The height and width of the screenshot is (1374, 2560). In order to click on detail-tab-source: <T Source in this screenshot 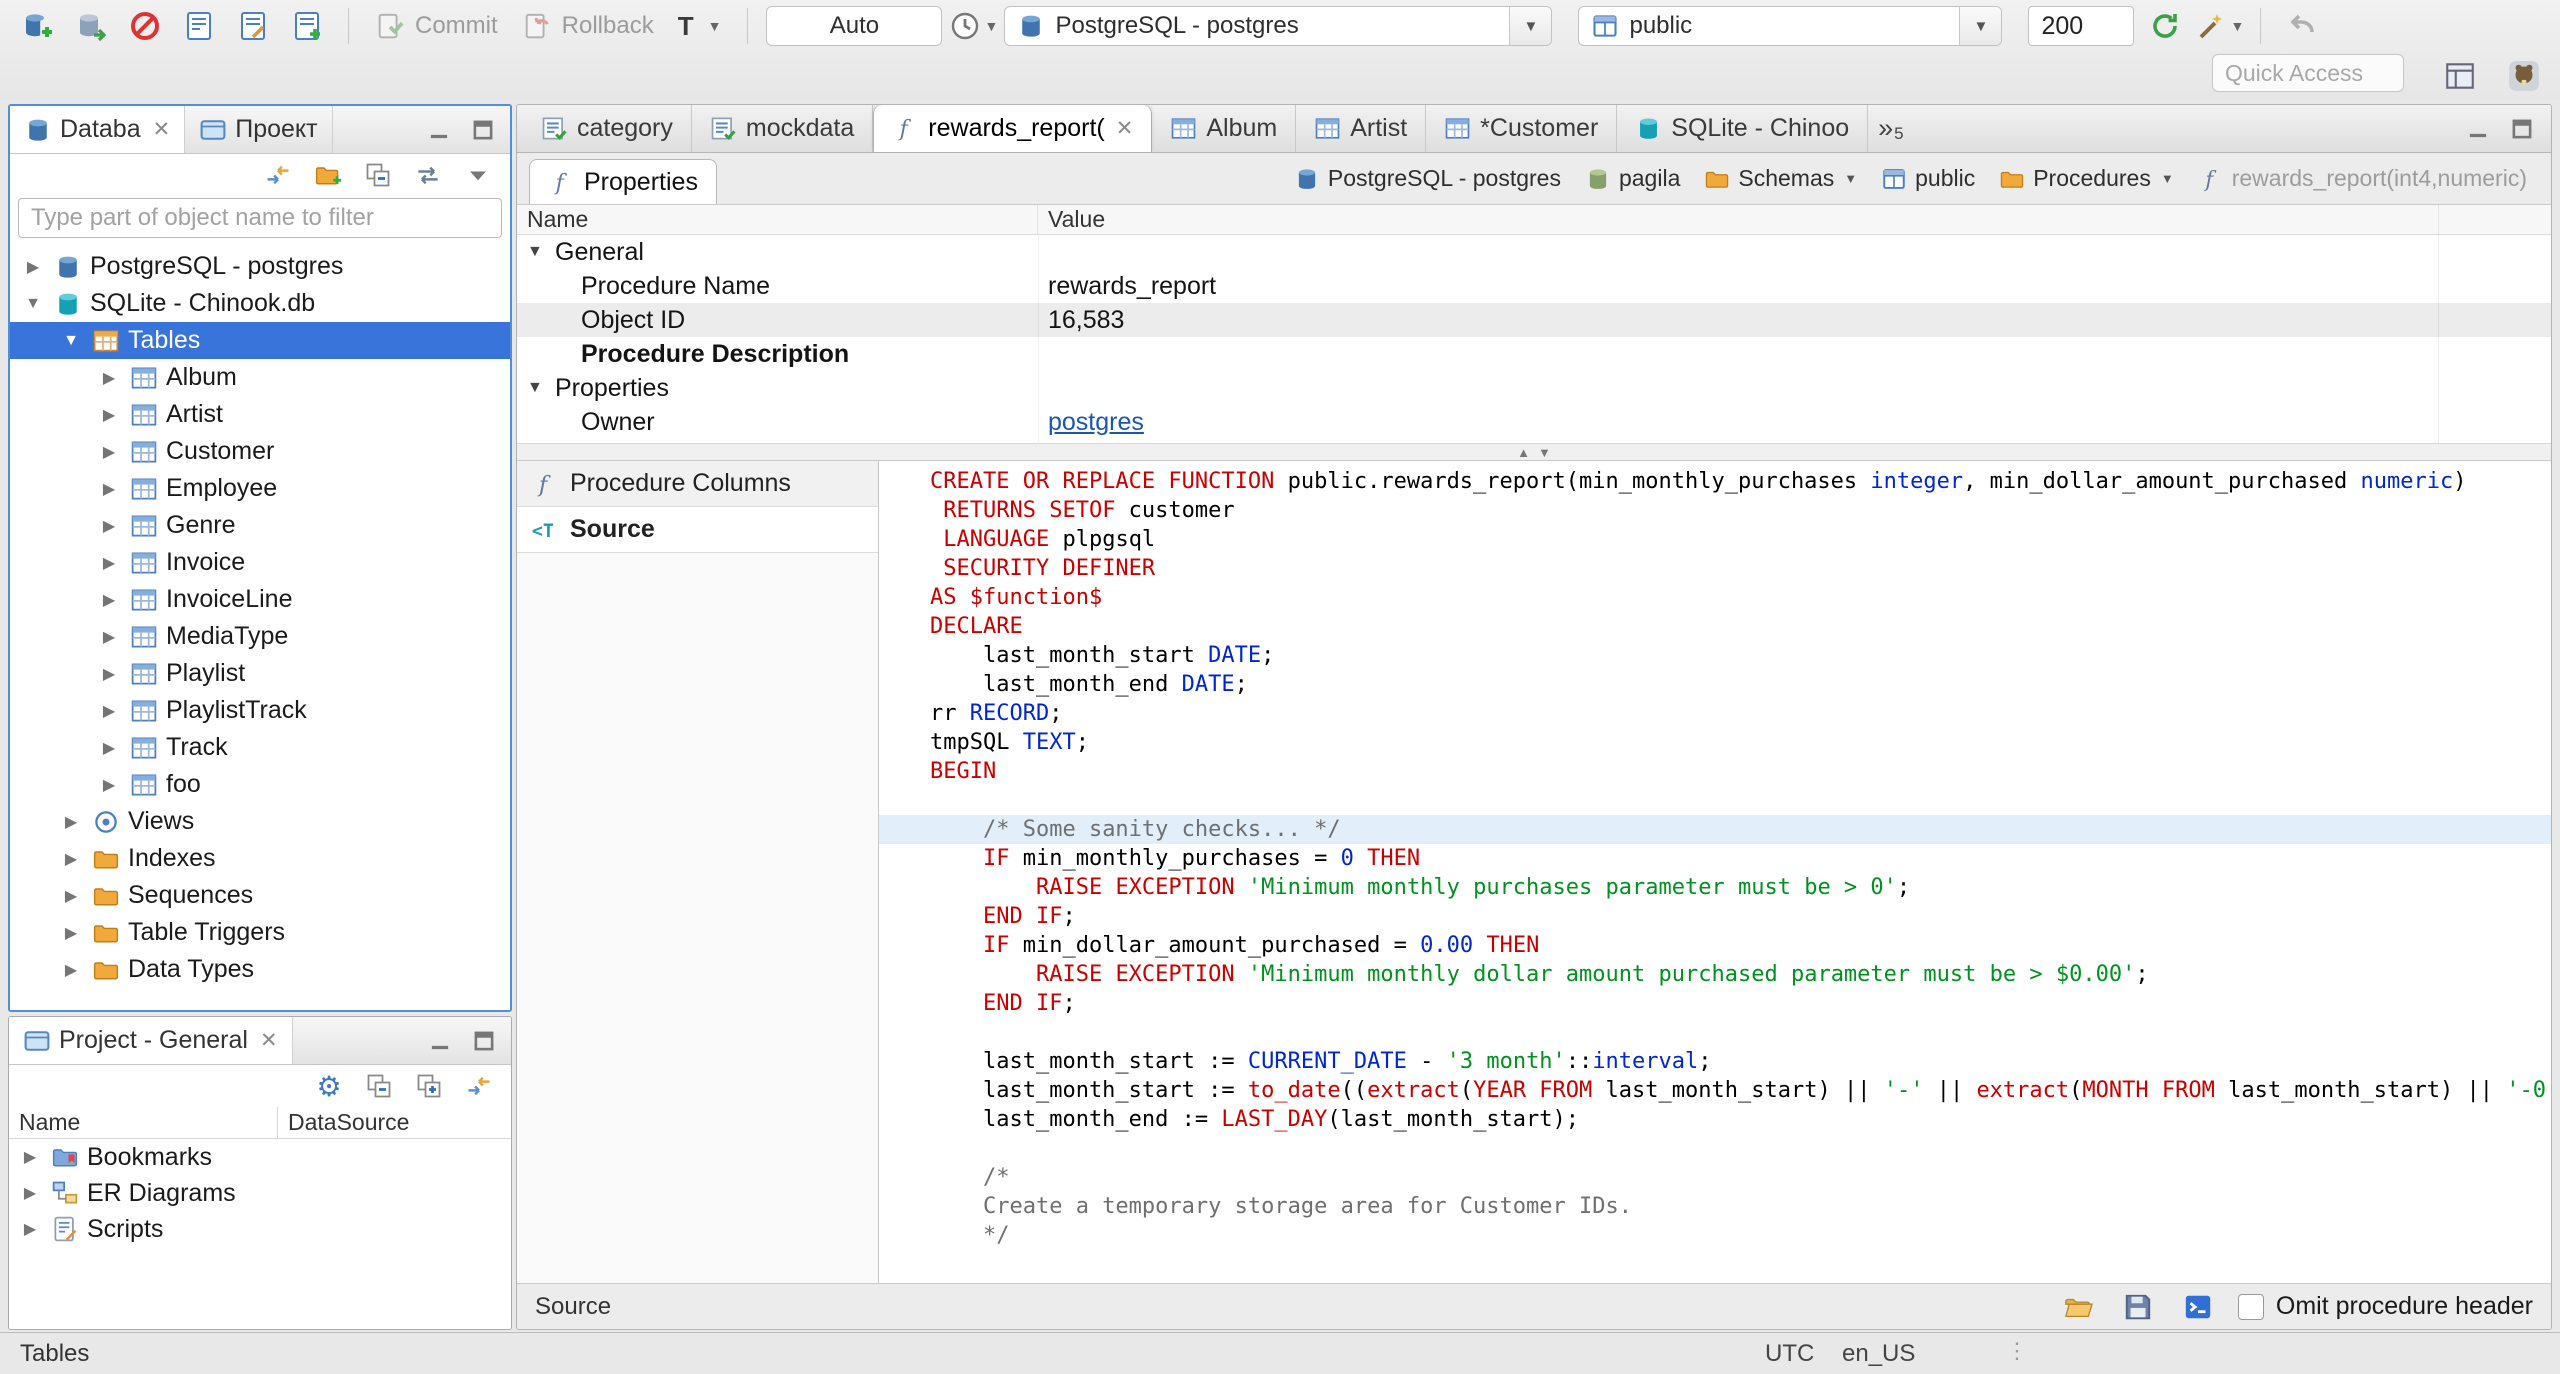, I will do `click(697, 530)`.